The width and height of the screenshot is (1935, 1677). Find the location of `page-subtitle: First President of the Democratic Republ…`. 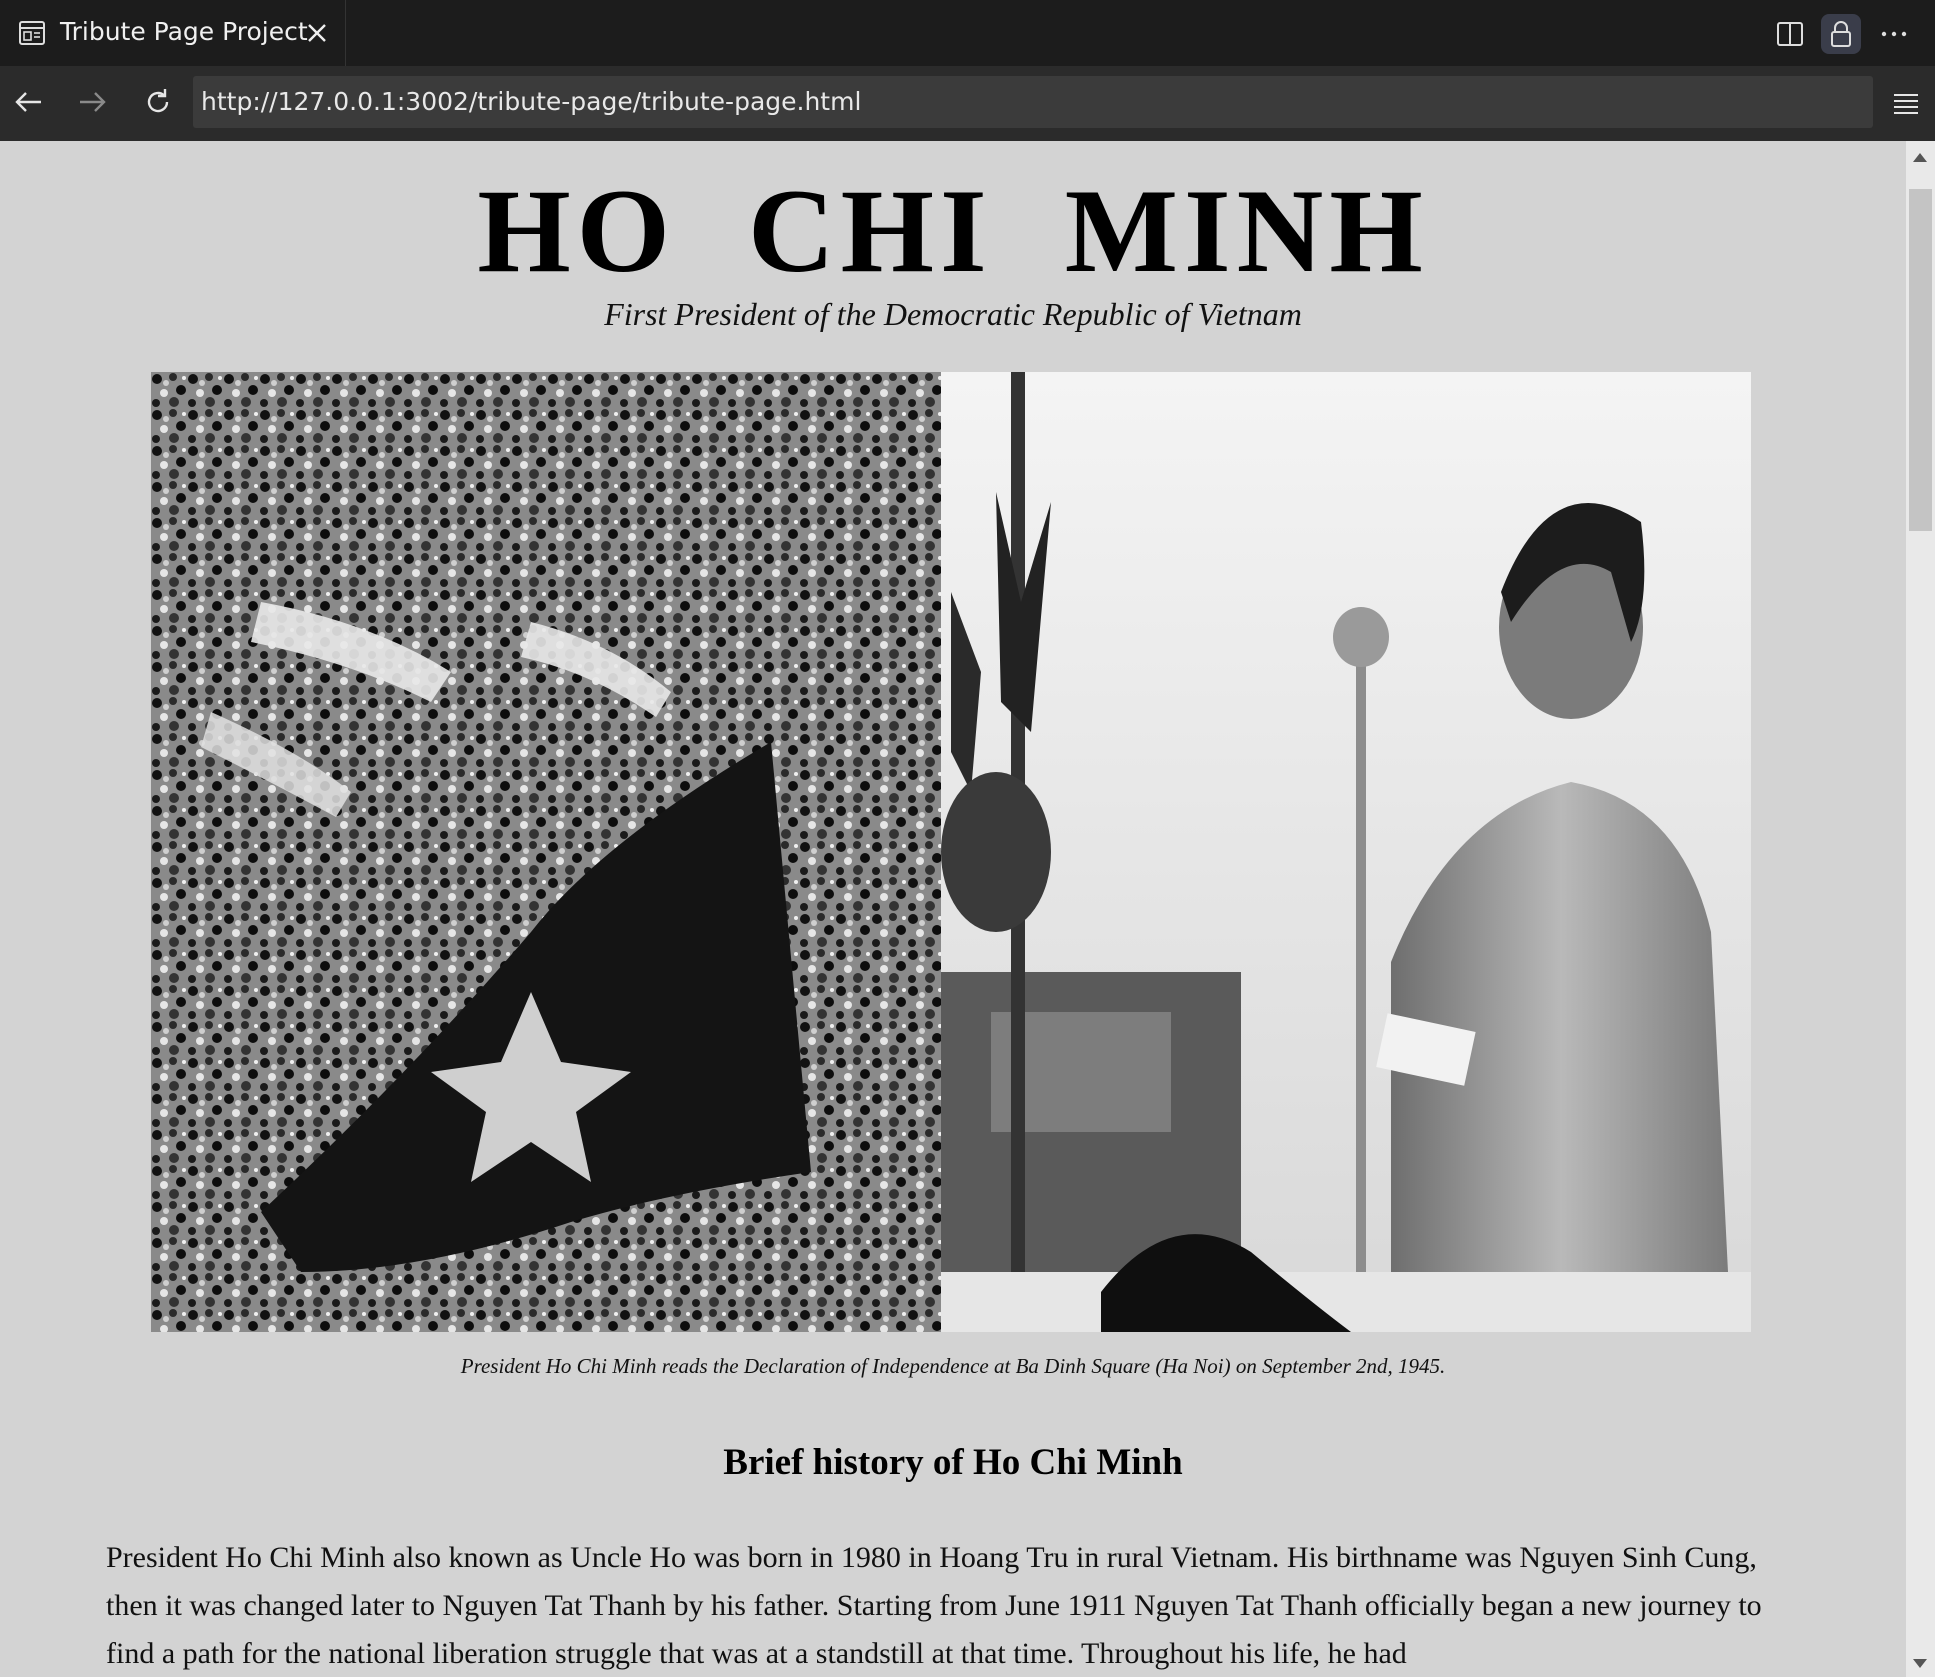

page-subtitle: First President of the Democratic Republ… is located at coordinates (953, 314).